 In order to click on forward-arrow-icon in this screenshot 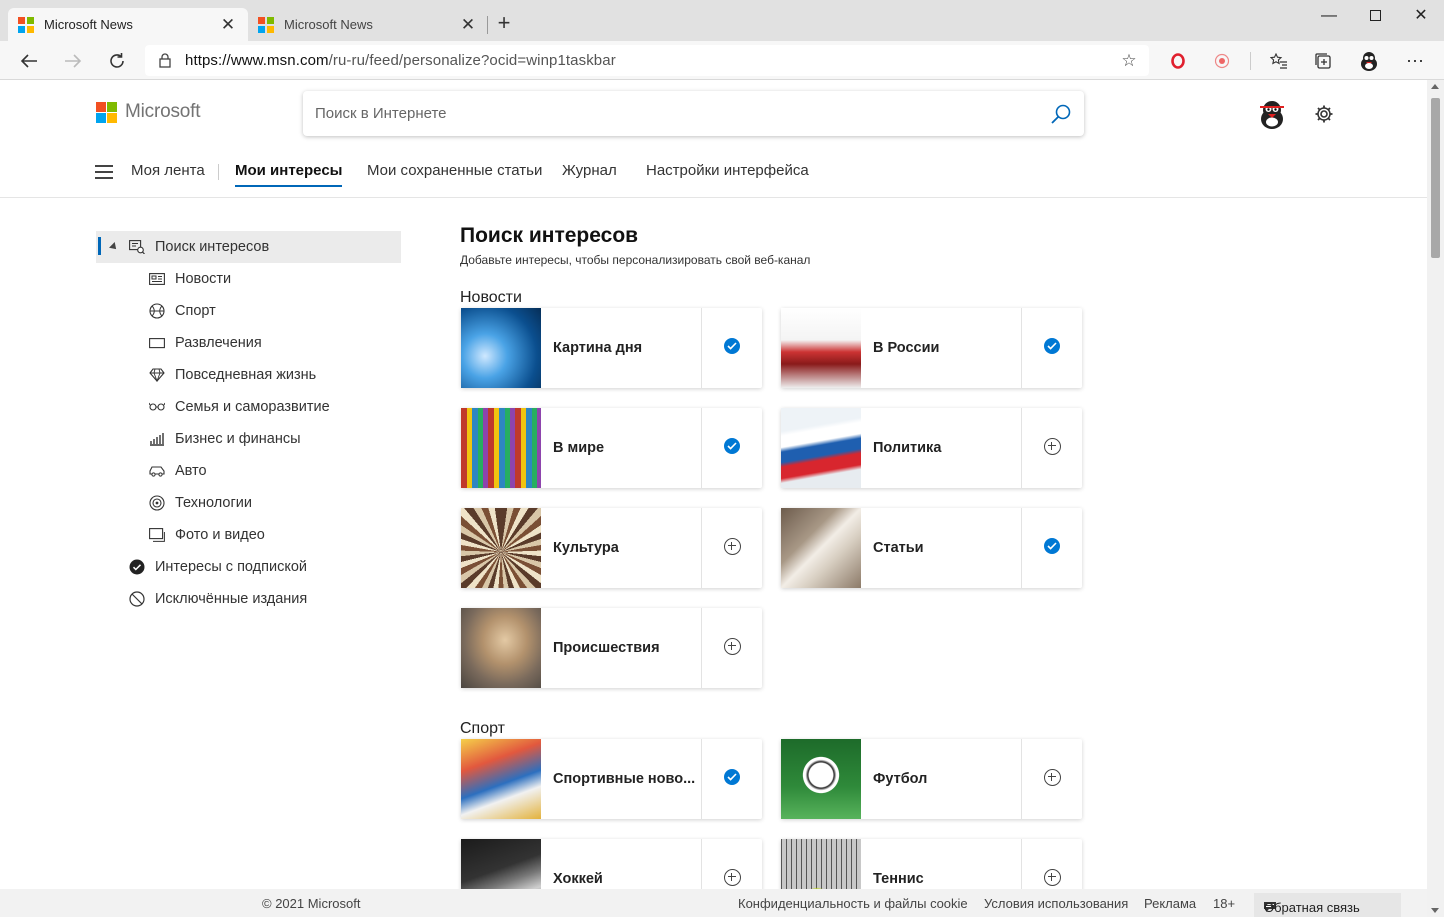, I will do `click(73, 61)`.